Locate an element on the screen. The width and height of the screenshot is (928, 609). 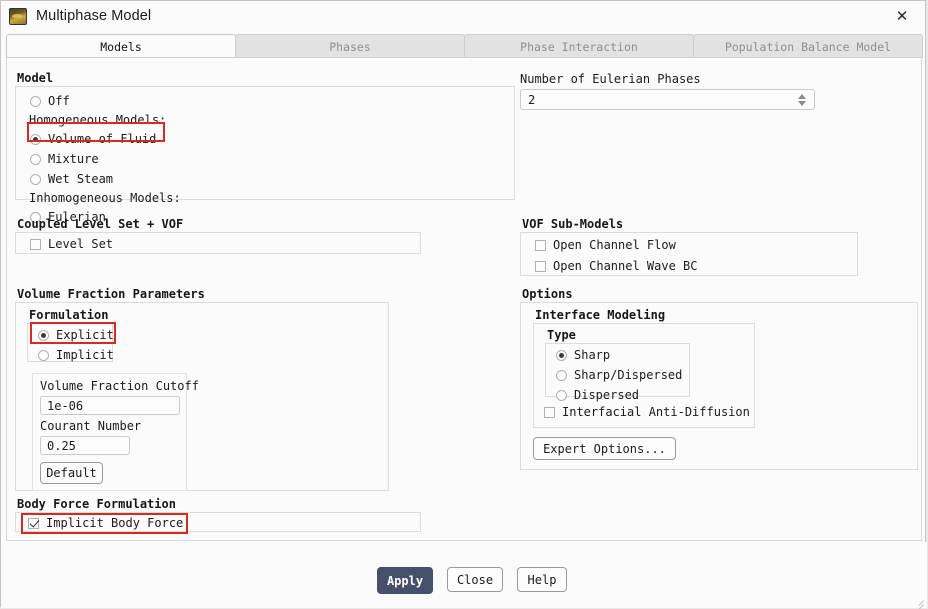
apply-button: Apply is located at coordinates (405, 580).